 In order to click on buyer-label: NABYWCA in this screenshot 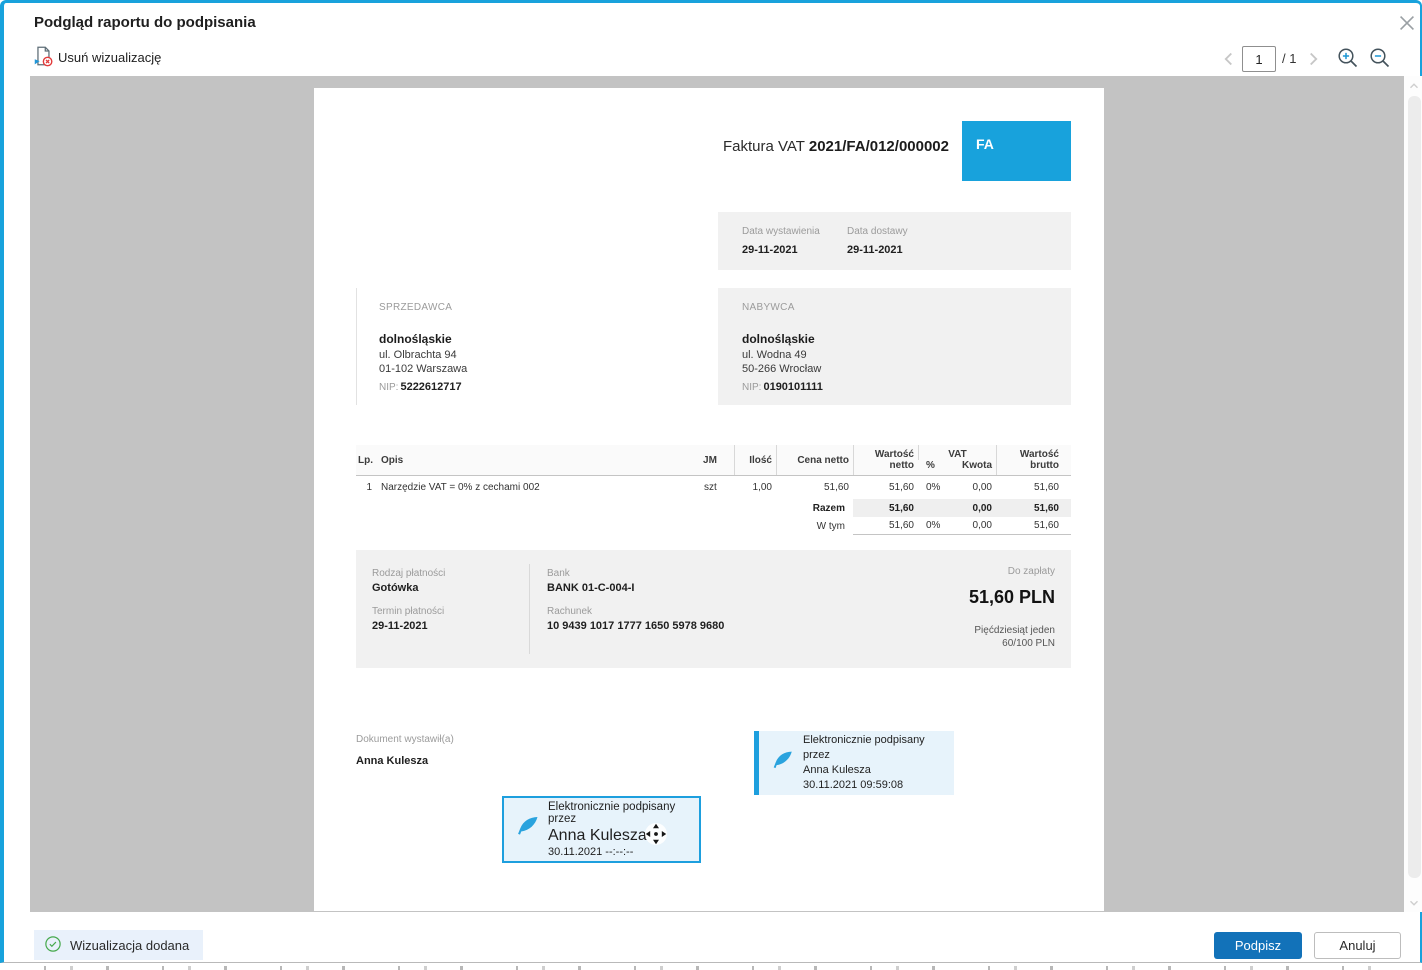, I will do `click(768, 307)`.